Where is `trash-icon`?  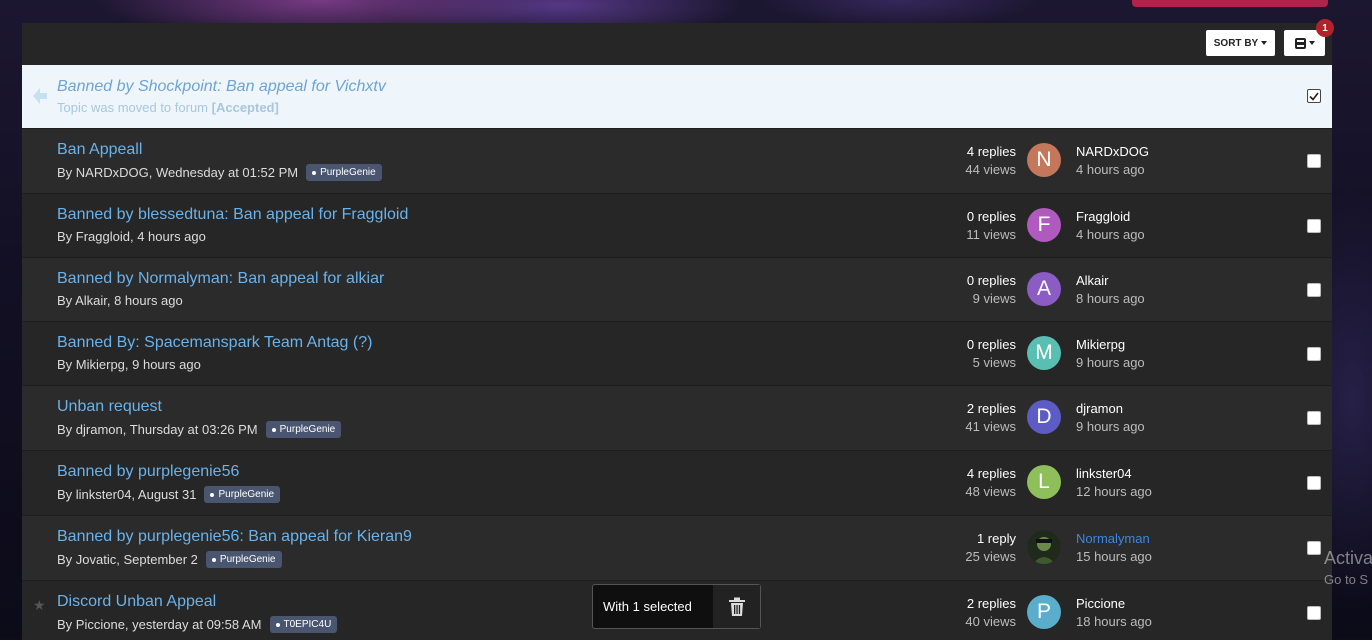 trash-icon is located at coordinates (736, 606).